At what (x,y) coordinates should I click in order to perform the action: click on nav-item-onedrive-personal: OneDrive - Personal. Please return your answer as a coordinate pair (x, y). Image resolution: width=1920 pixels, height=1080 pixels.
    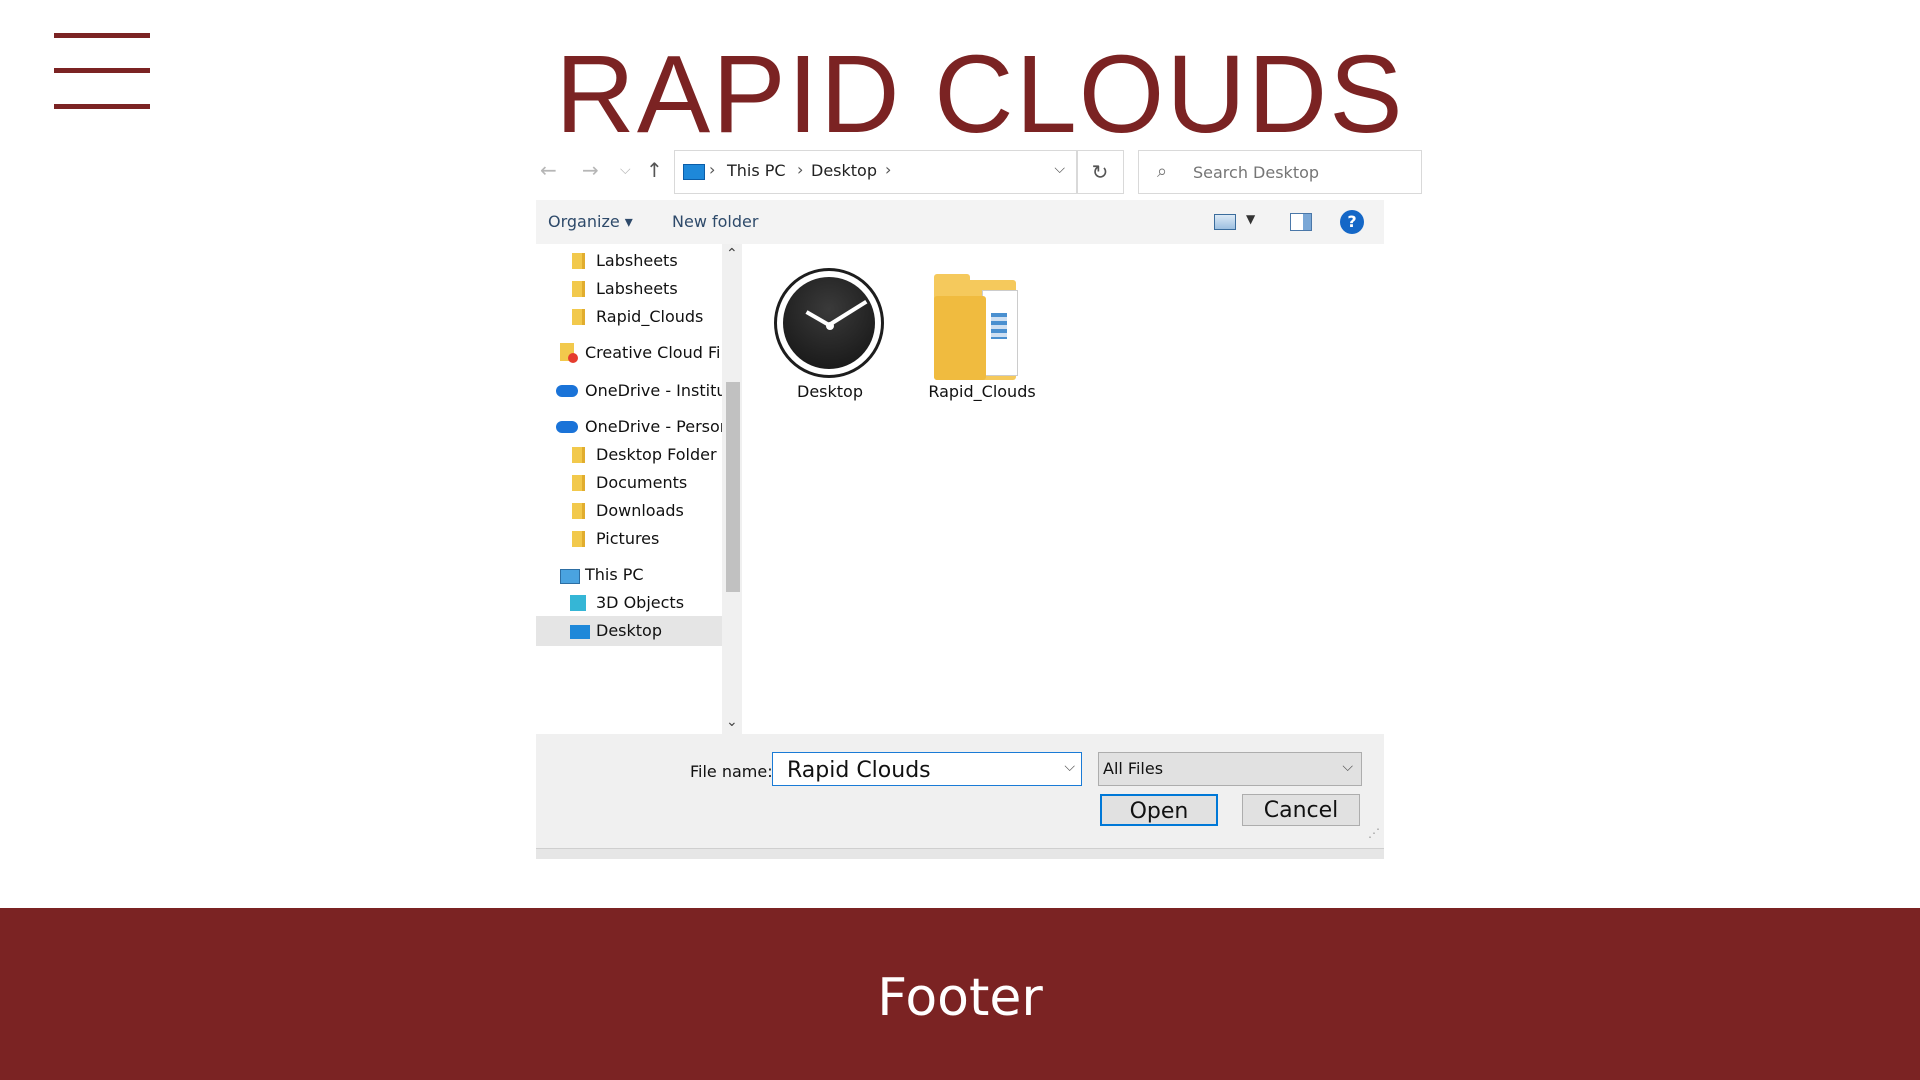
    Looking at the image, I should click on (629, 427).